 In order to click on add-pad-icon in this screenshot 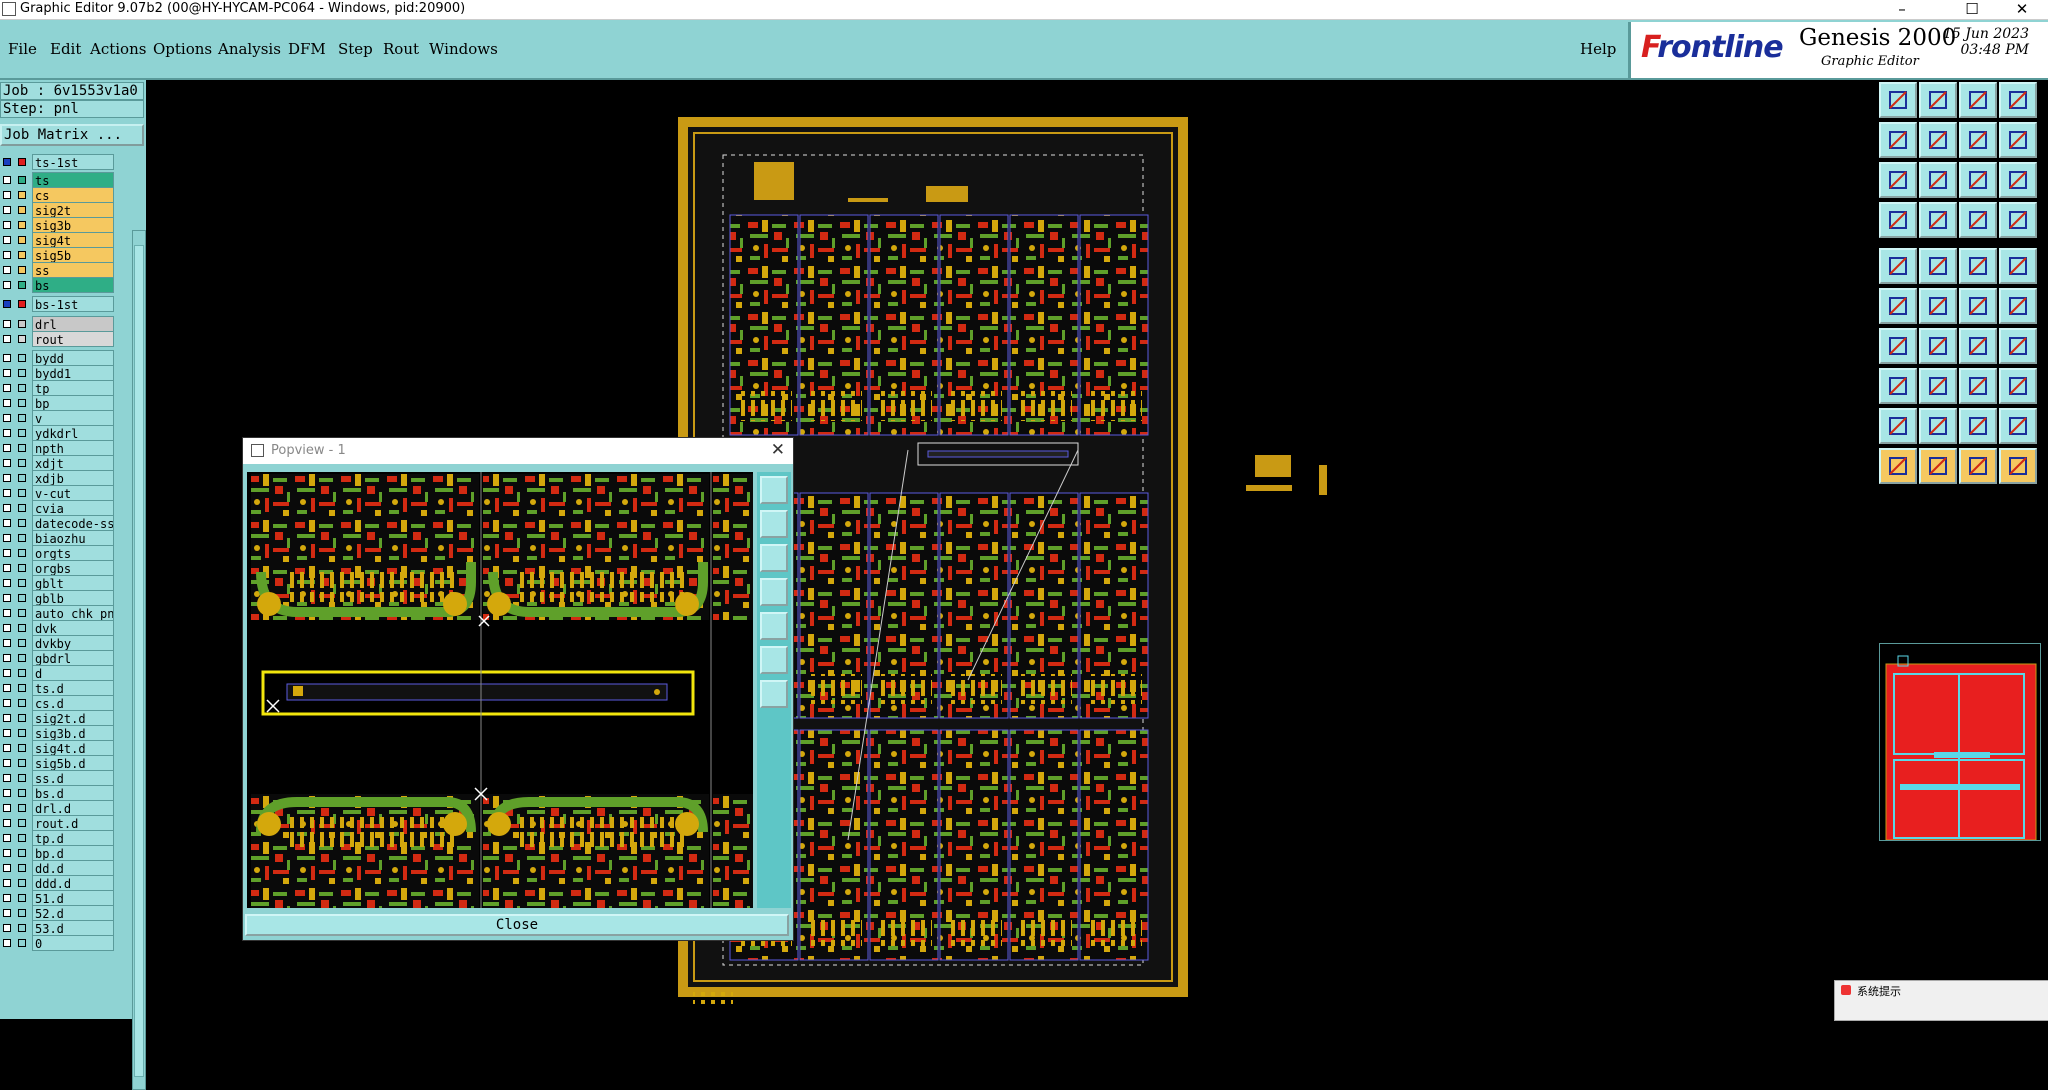, I will do `click(1898, 266)`.